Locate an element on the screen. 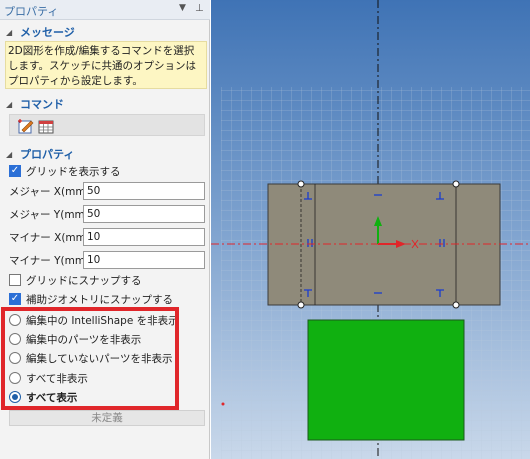 The image size is (530, 459). show-grid-checkbox-row: ✓ グリッドを表示する is located at coordinates (65, 171).